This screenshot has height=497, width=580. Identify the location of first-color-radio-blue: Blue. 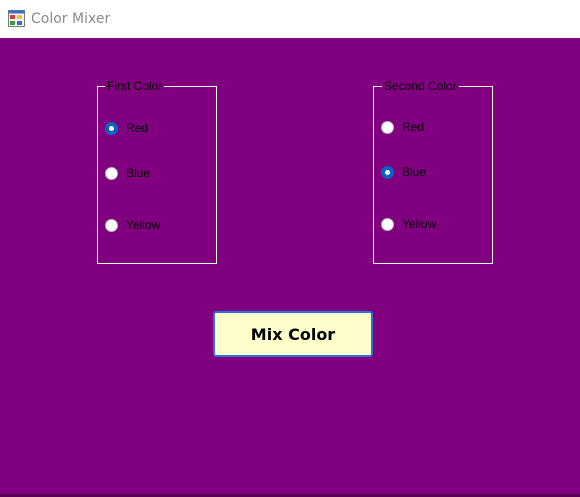
(127, 173).